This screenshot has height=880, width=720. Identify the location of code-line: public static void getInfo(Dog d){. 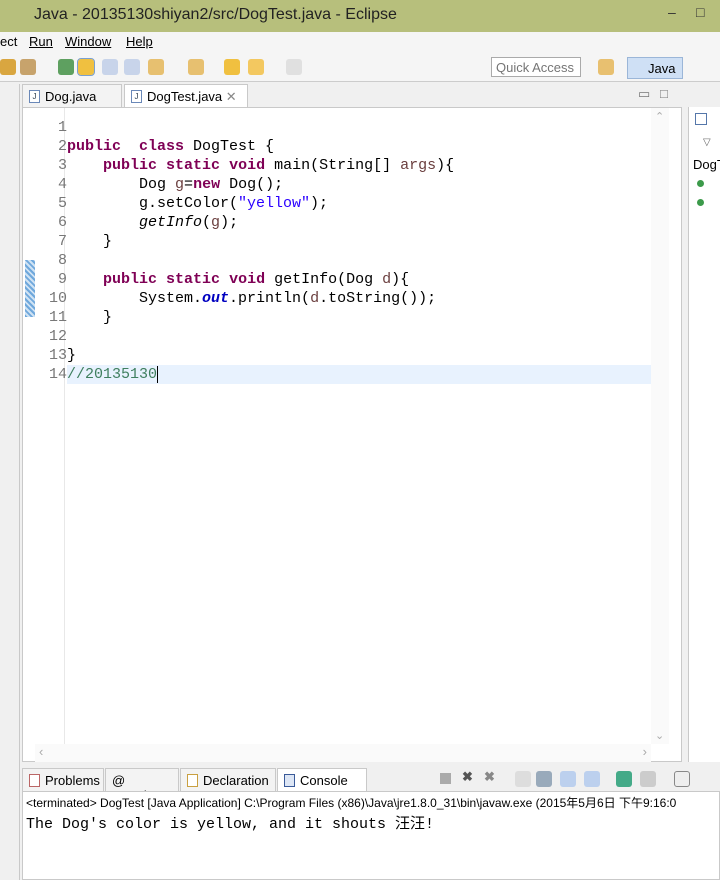
(359, 279).